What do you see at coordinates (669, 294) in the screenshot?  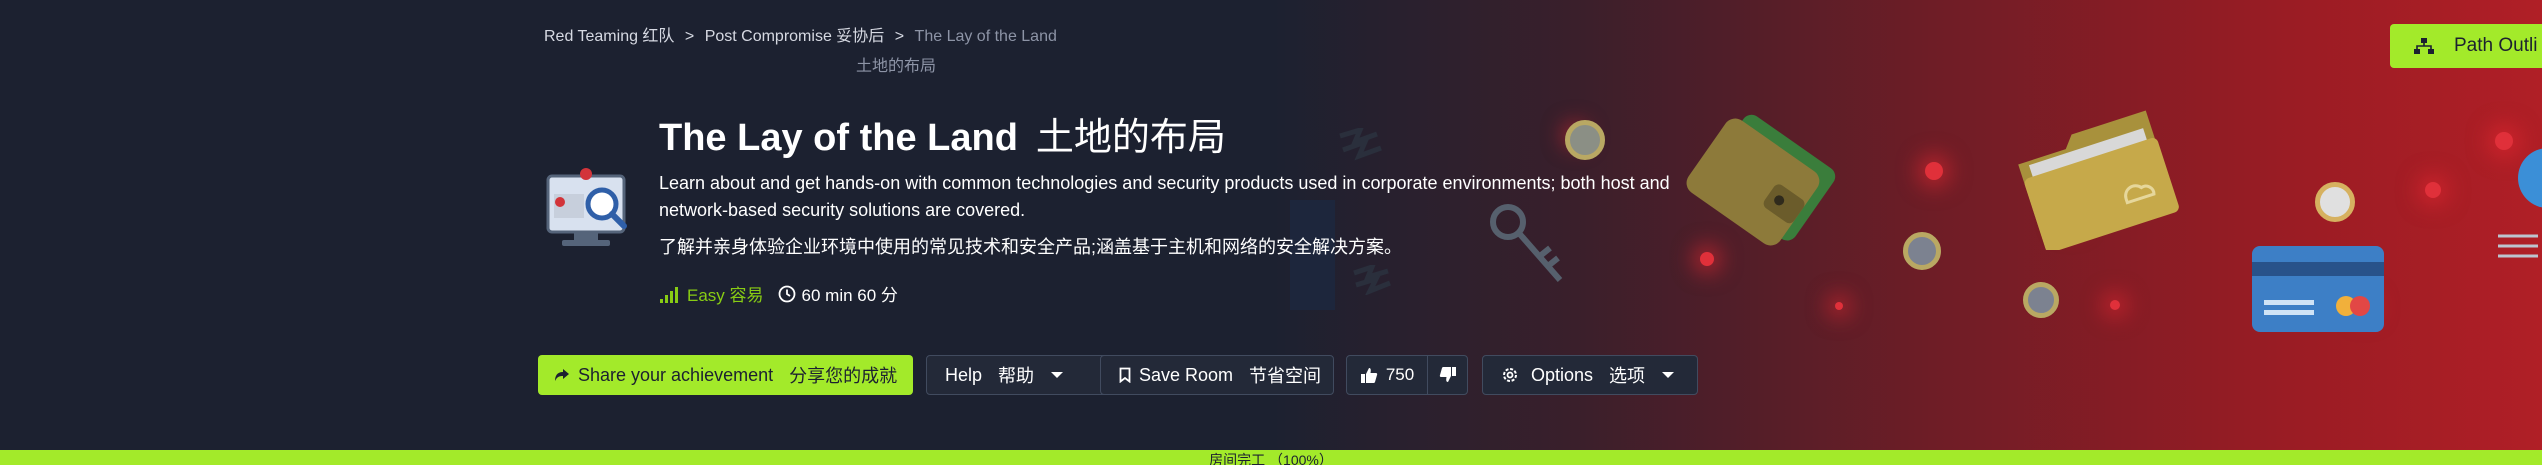 I see `signal-icon` at bounding box center [669, 294].